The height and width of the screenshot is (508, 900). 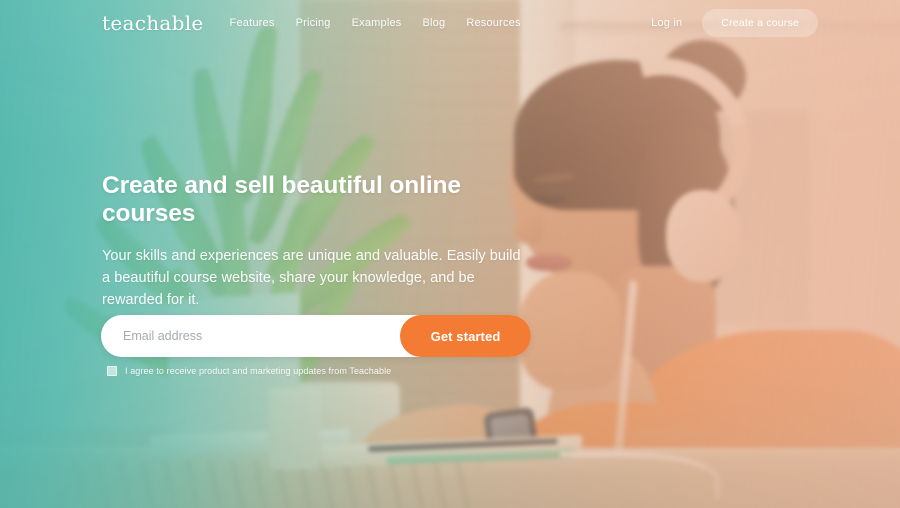 I want to click on nav-right-group: Log in Create a course, so click(x=734, y=23).